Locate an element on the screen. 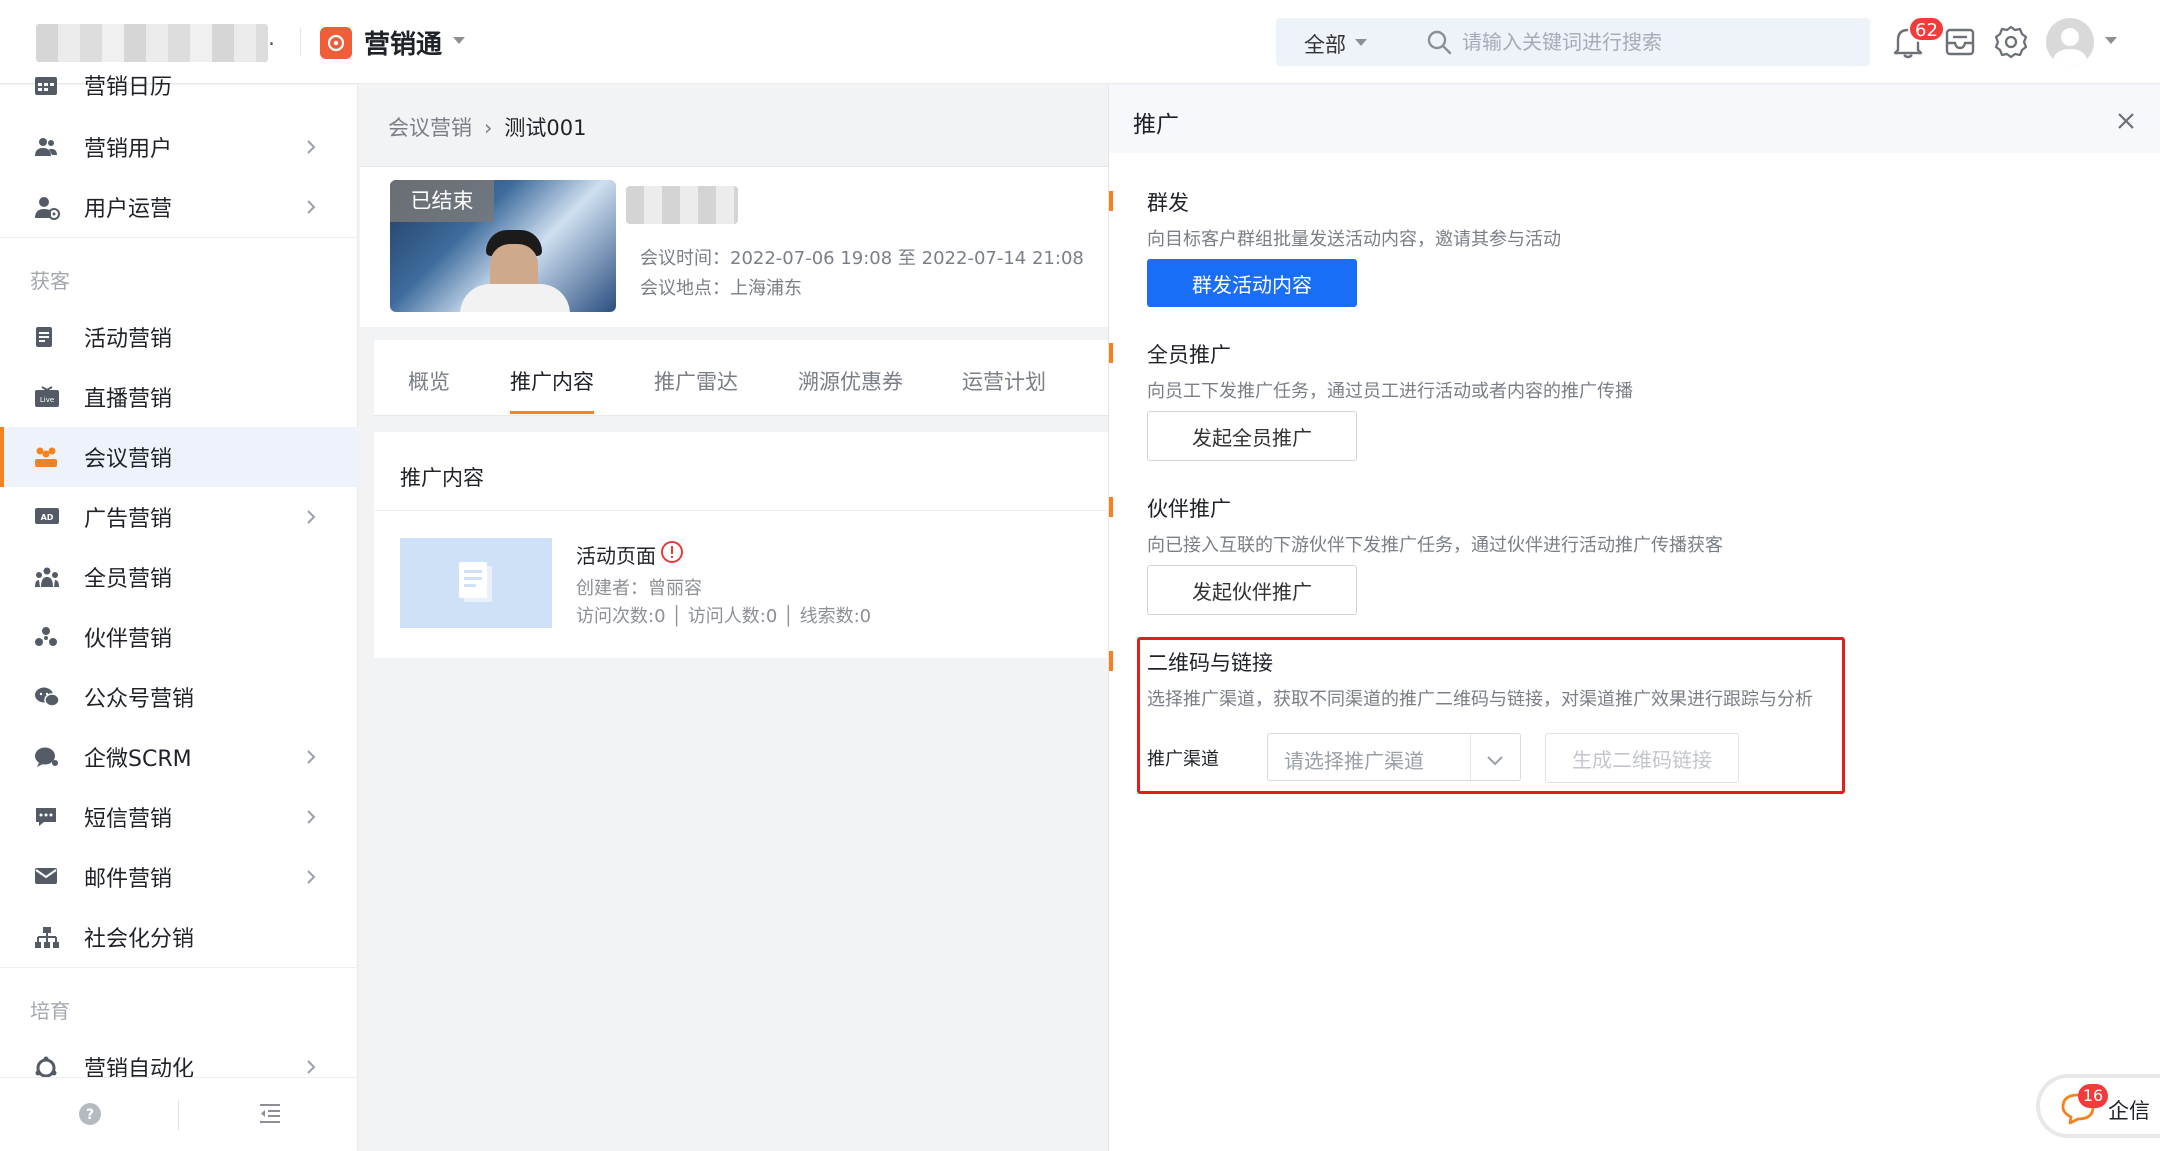 The image size is (2160, 1151). sidebar-footer: ? is located at coordinates (179, 1114).